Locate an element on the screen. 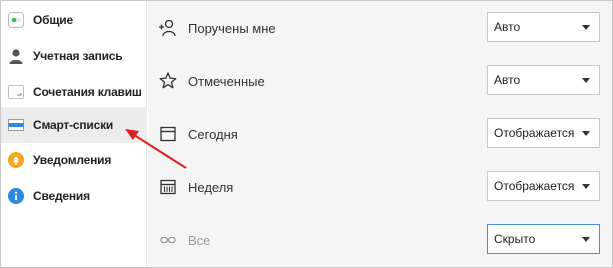 The width and height of the screenshot is (613, 268). sidebar-item-label: Сочетания клавиш is located at coordinates (87, 92).